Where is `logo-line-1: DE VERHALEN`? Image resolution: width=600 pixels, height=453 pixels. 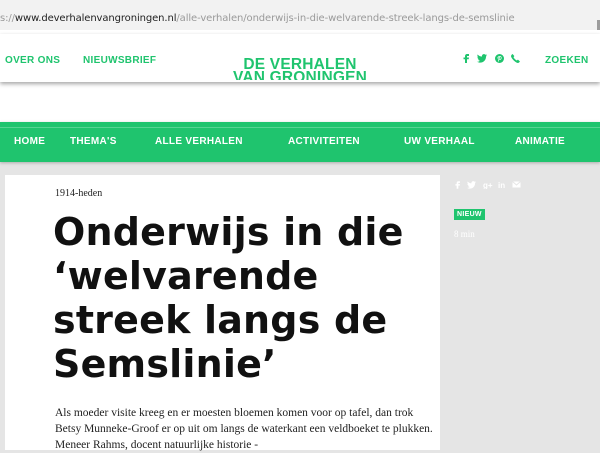 logo-line-1: DE VERHALEN is located at coordinates (300, 64).